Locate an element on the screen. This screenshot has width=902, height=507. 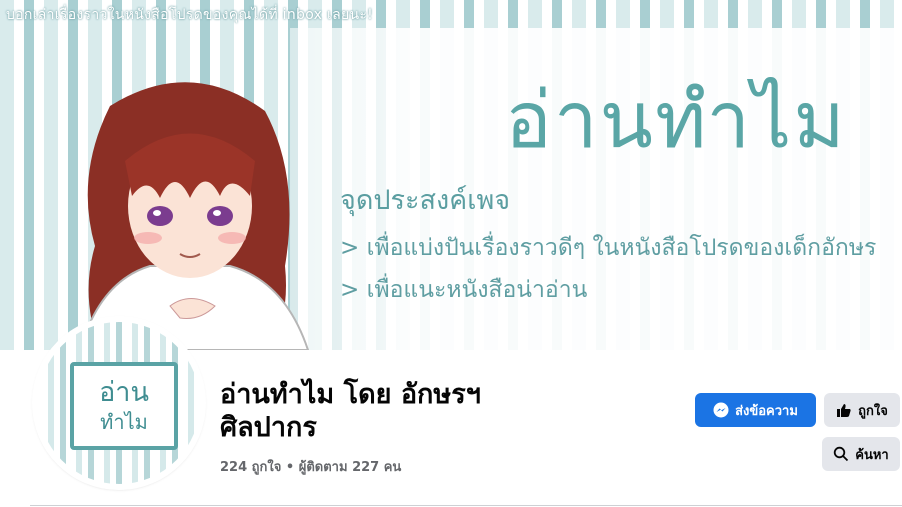
book-icon: อ่าน ทำไม is located at coordinates (124, 406).